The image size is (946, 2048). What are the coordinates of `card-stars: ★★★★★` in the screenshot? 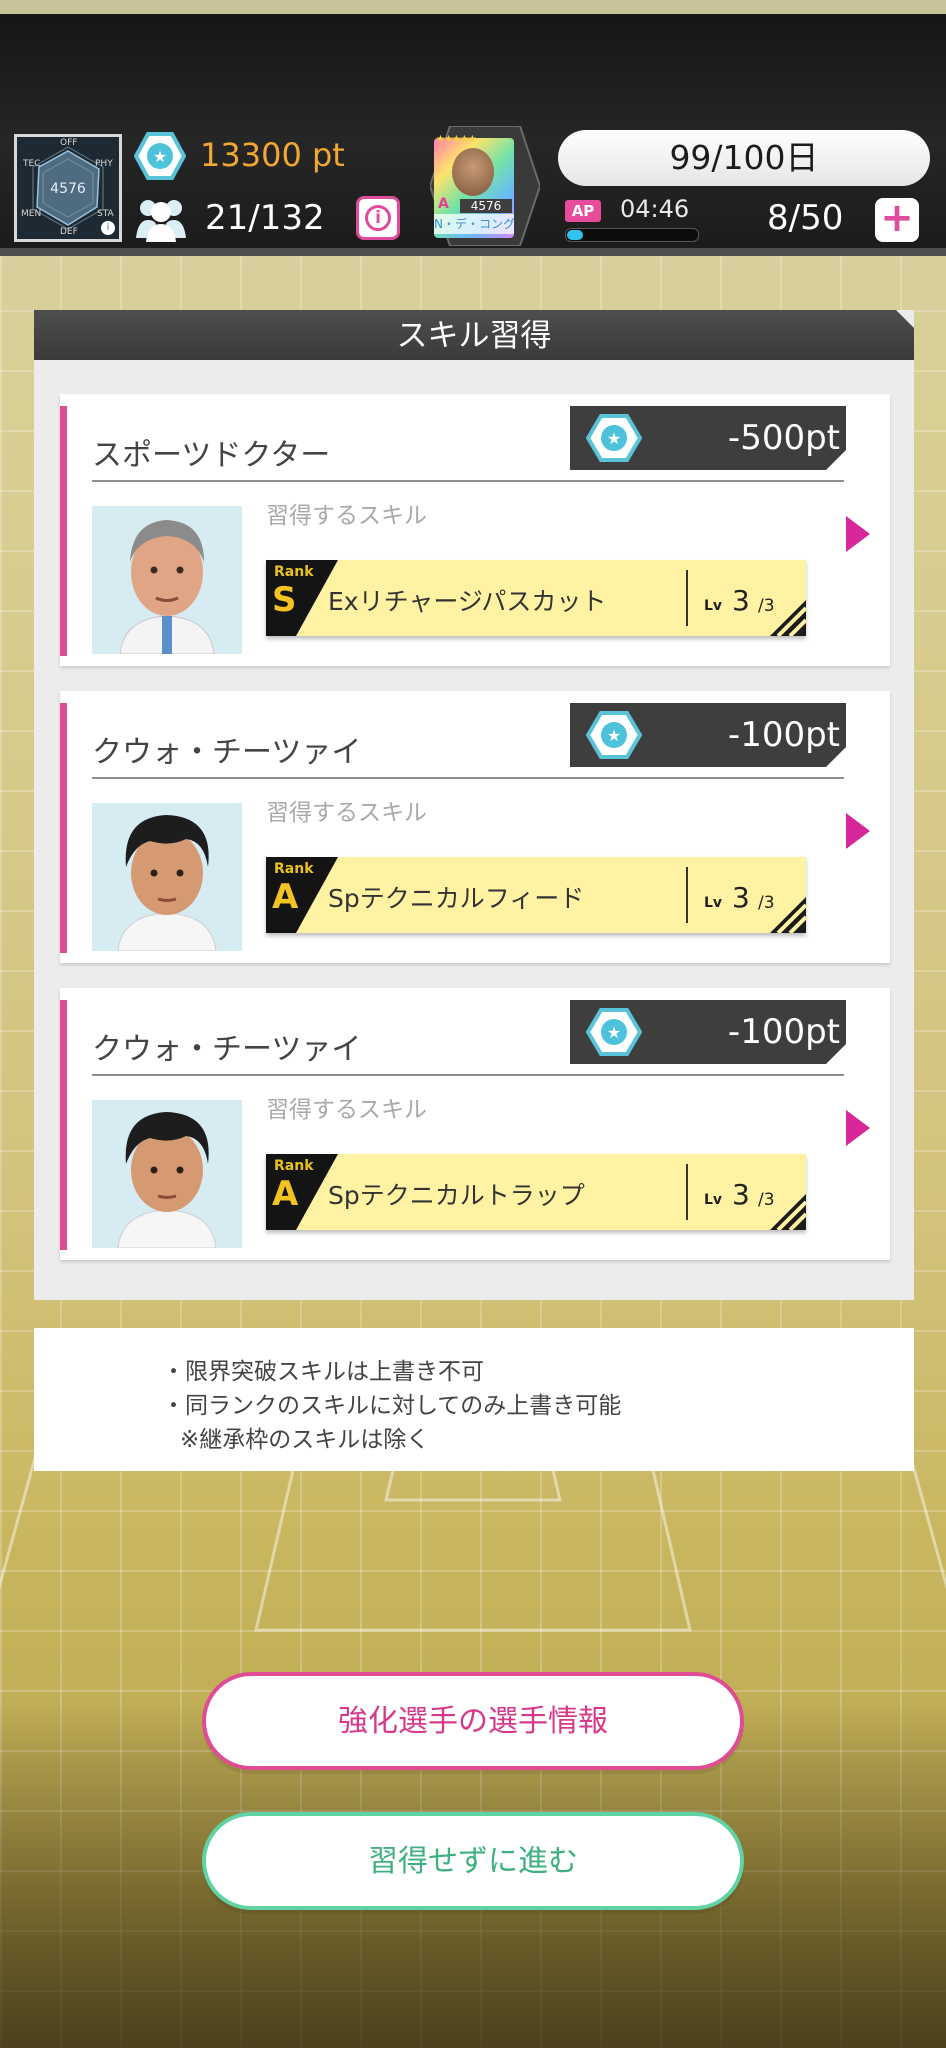 It's located at (456, 139).